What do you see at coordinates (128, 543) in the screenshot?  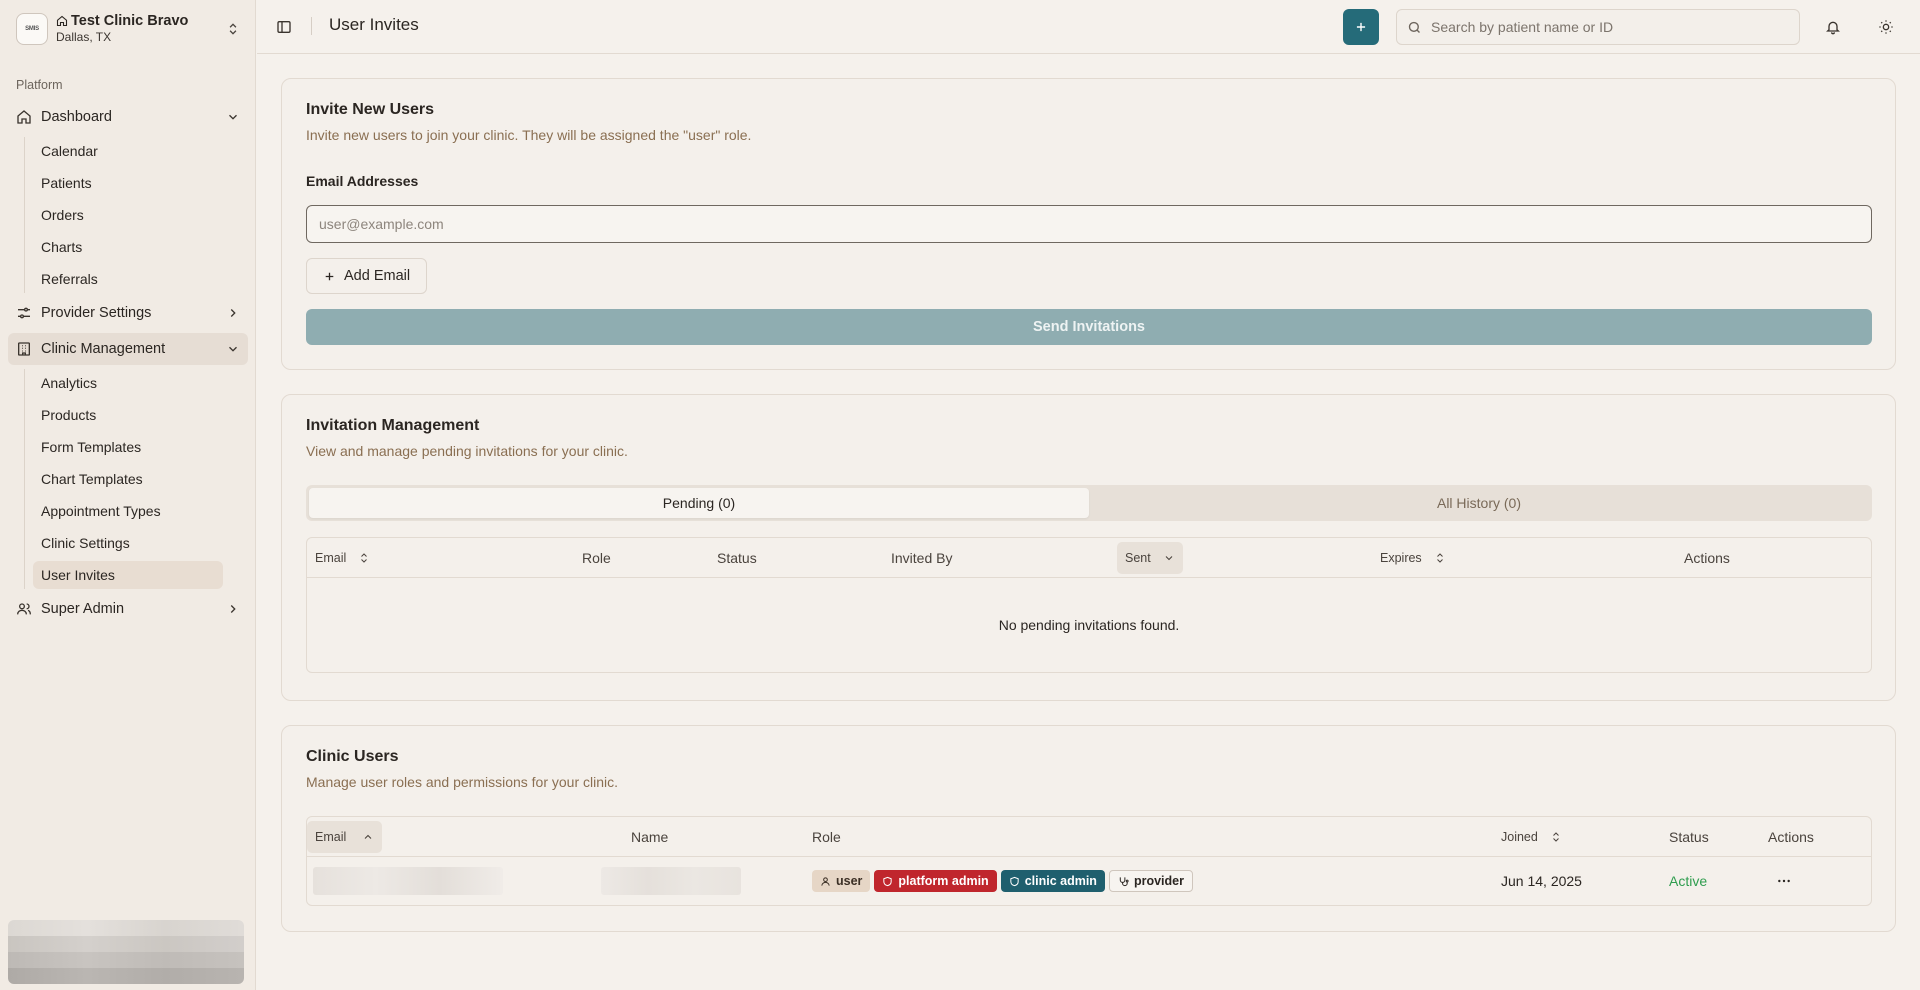 I see `sidebar-item-clinic-settings: Clinic Settings` at bounding box center [128, 543].